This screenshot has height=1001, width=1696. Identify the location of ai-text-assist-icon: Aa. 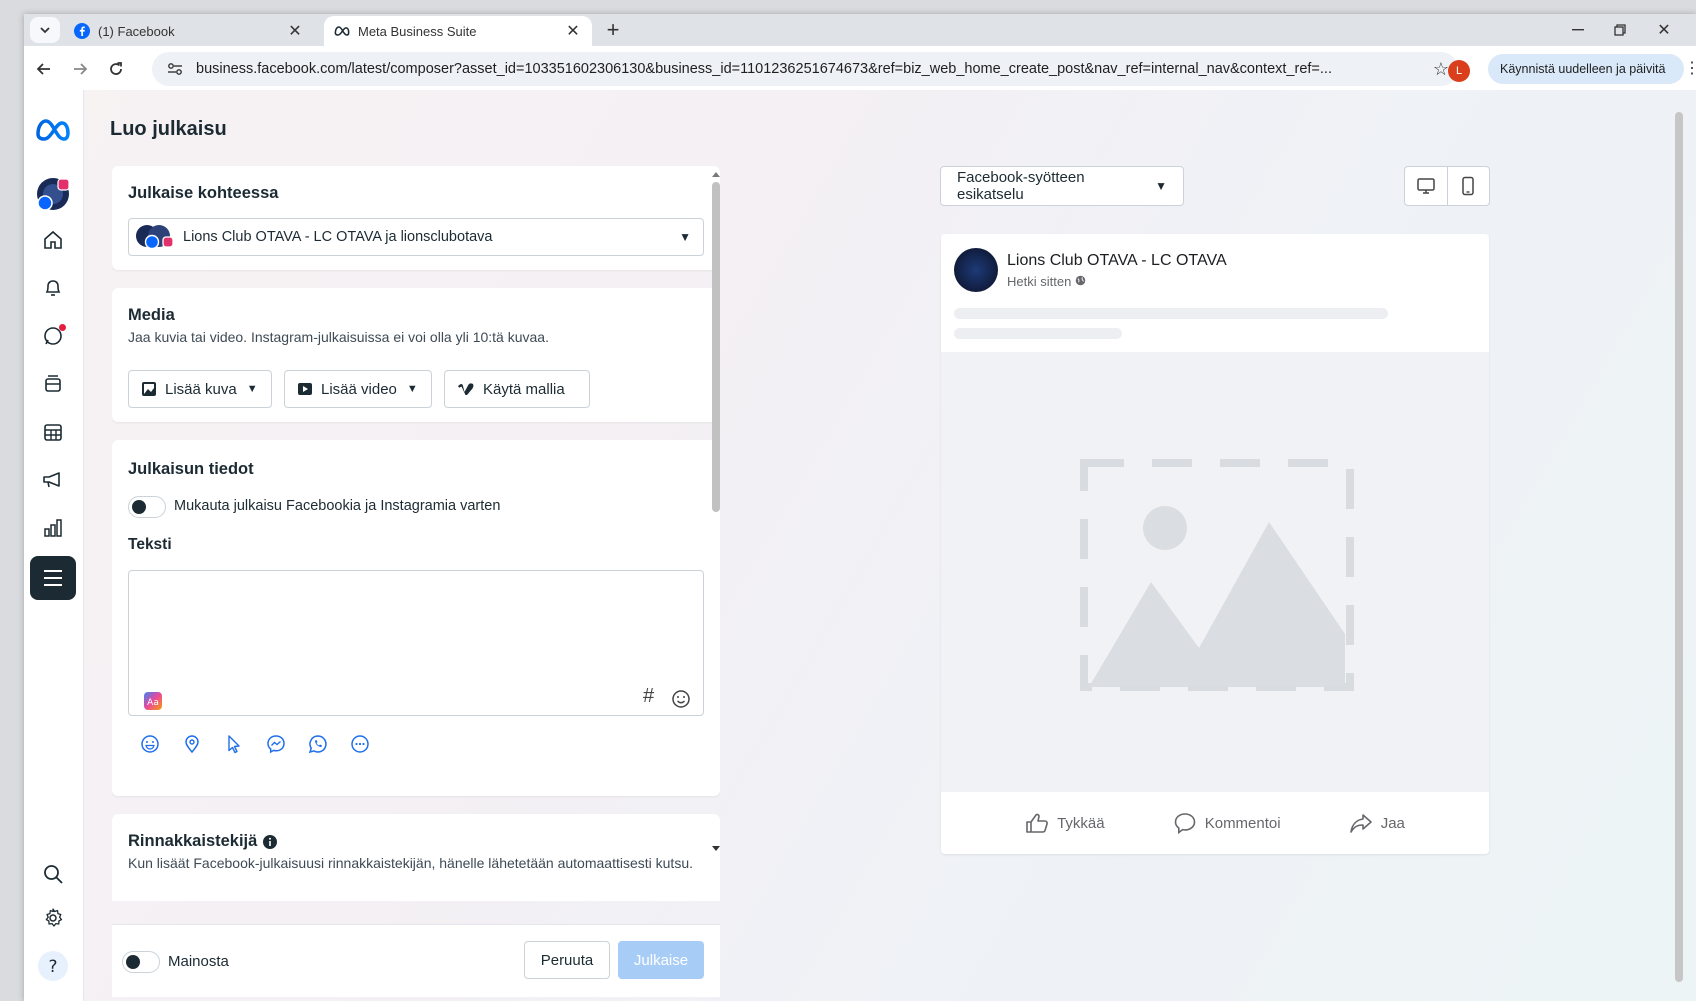
(153, 703).